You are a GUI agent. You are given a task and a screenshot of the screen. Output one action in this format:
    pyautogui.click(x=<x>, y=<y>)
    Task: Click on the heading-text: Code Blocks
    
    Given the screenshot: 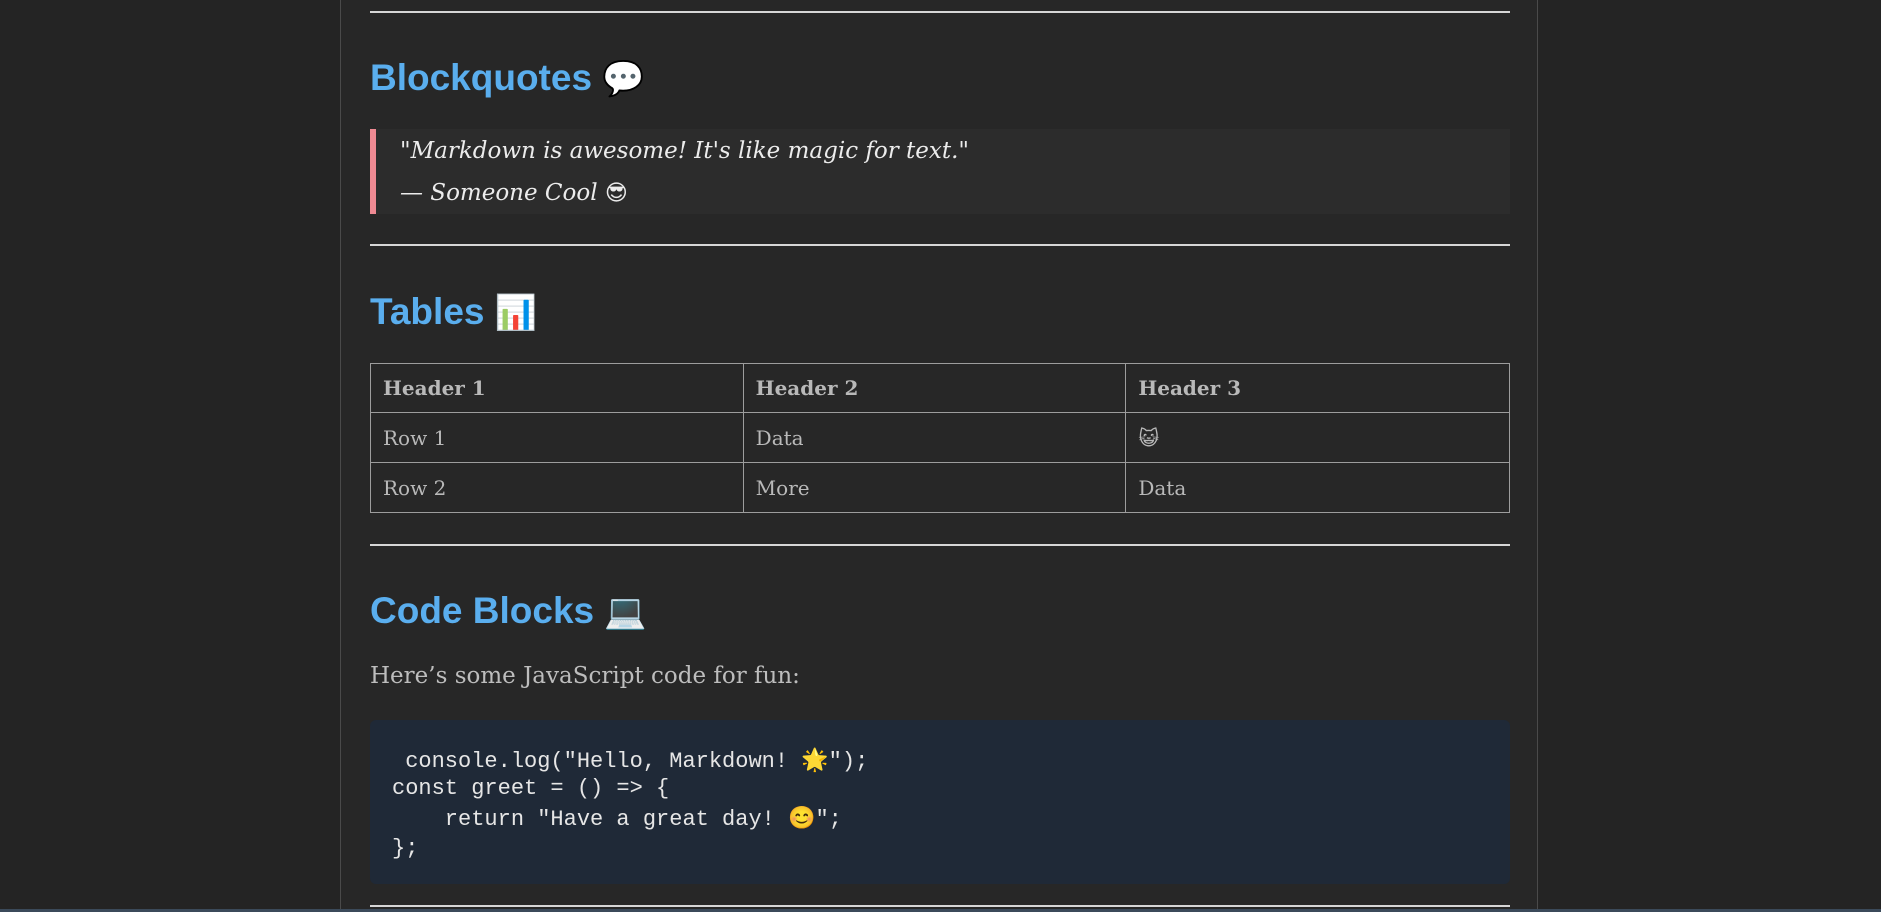 What is the action you would take?
    pyautogui.click(x=482, y=610)
    